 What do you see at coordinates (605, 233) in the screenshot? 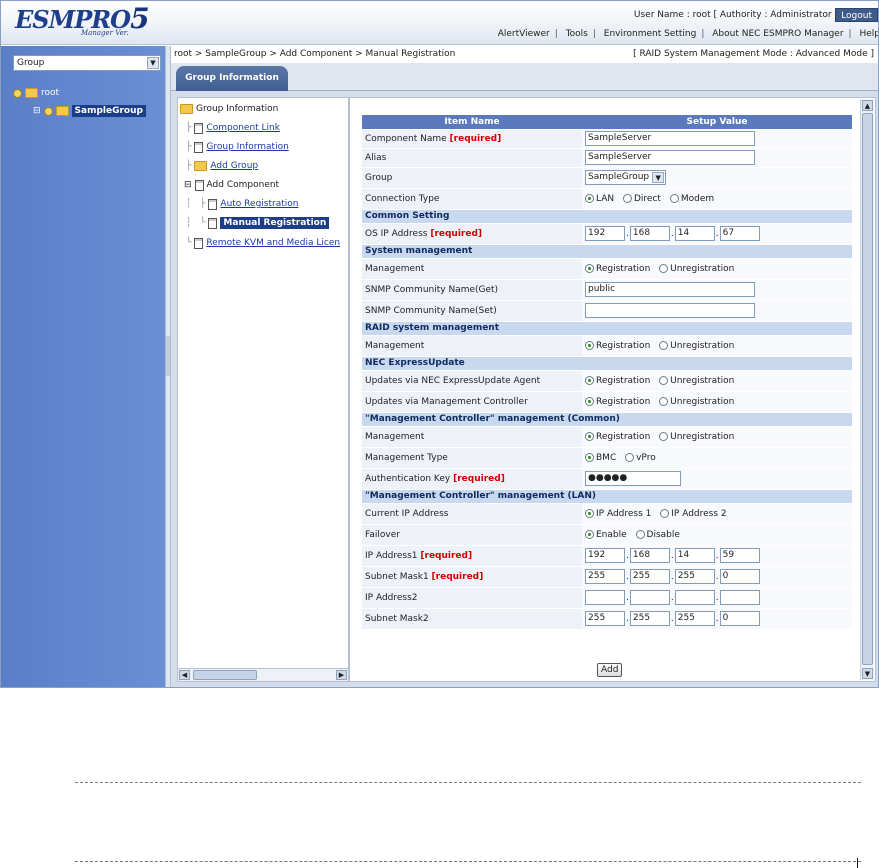
I see `os-ip-octet-1: 192` at bounding box center [605, 233].